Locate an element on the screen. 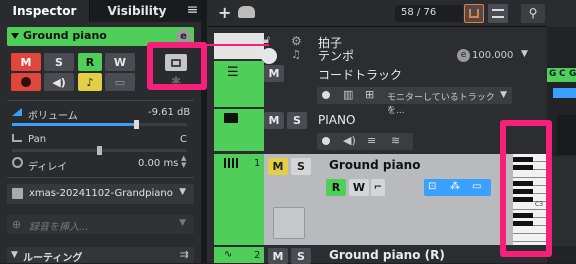 The height and width of the screenshot is (264, 576). track-index: 1 is located at coordinates (257, 163).